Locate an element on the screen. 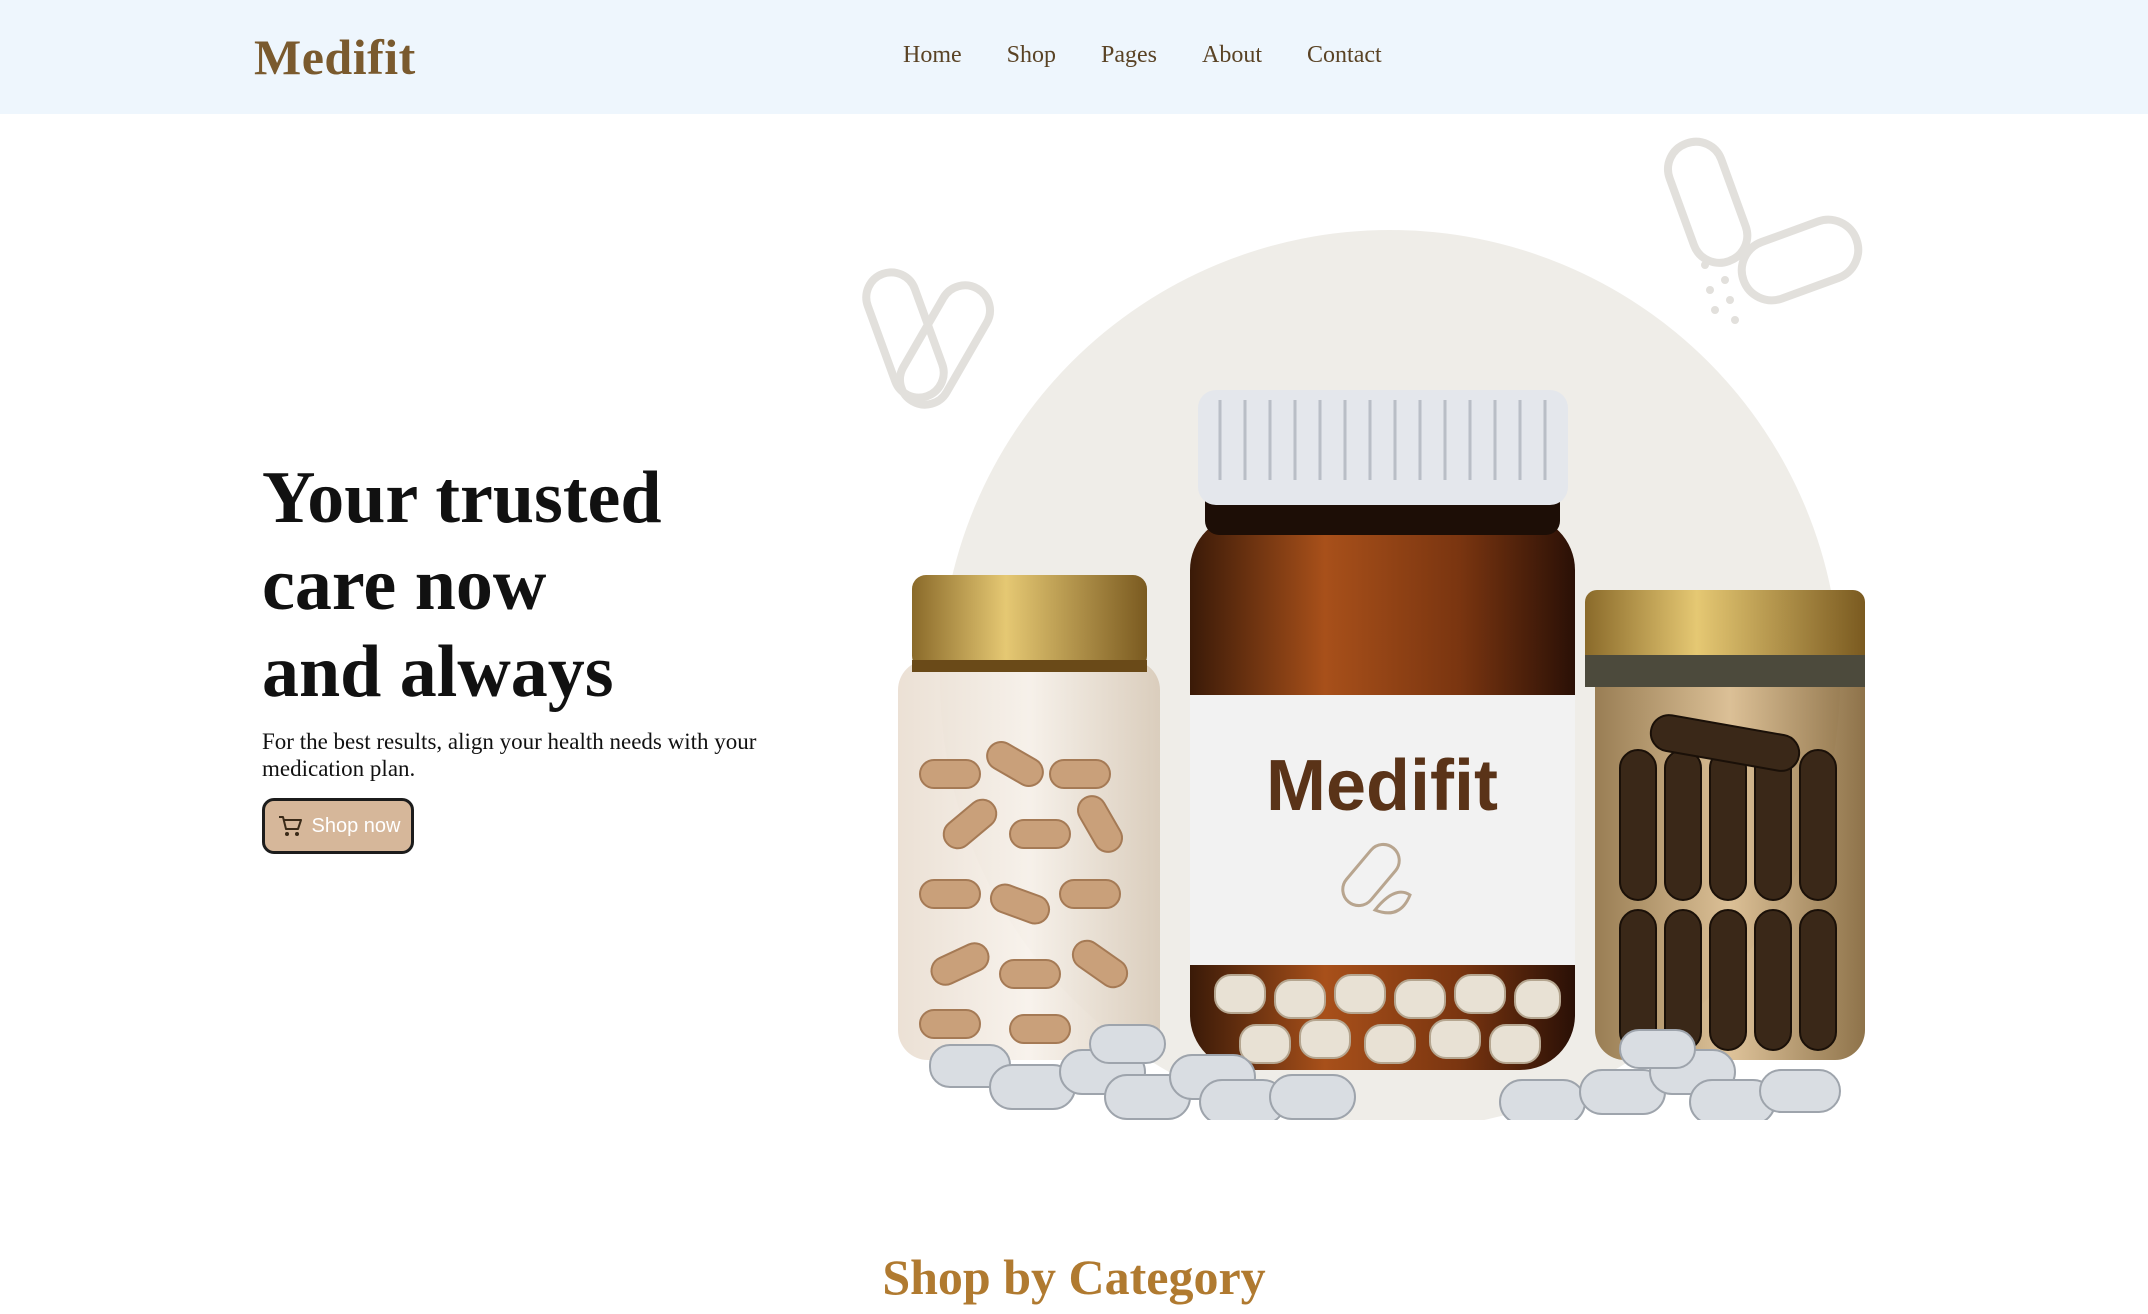  shop-now-button: Shop now is located at coordinates (338, 826).